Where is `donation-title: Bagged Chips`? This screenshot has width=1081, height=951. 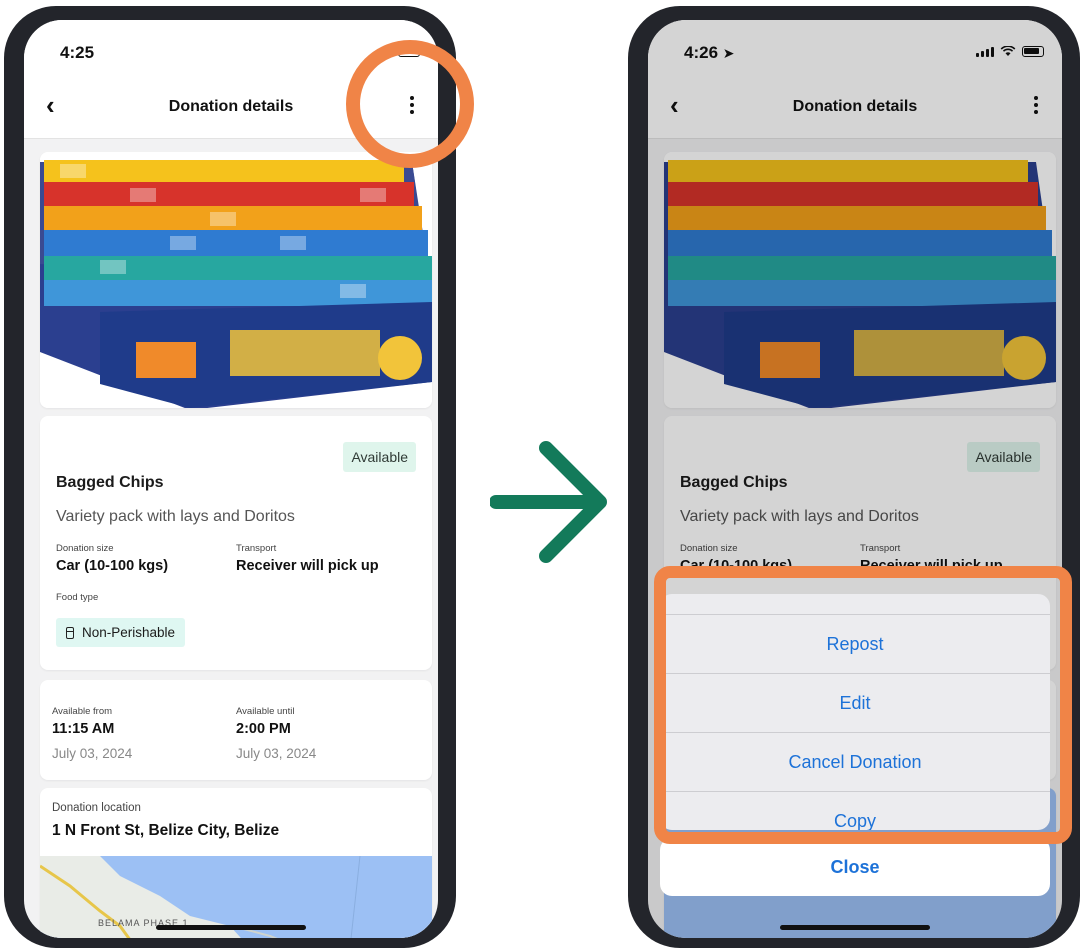 donation-title: Bagged Chips is located at coordinates (110, 482).